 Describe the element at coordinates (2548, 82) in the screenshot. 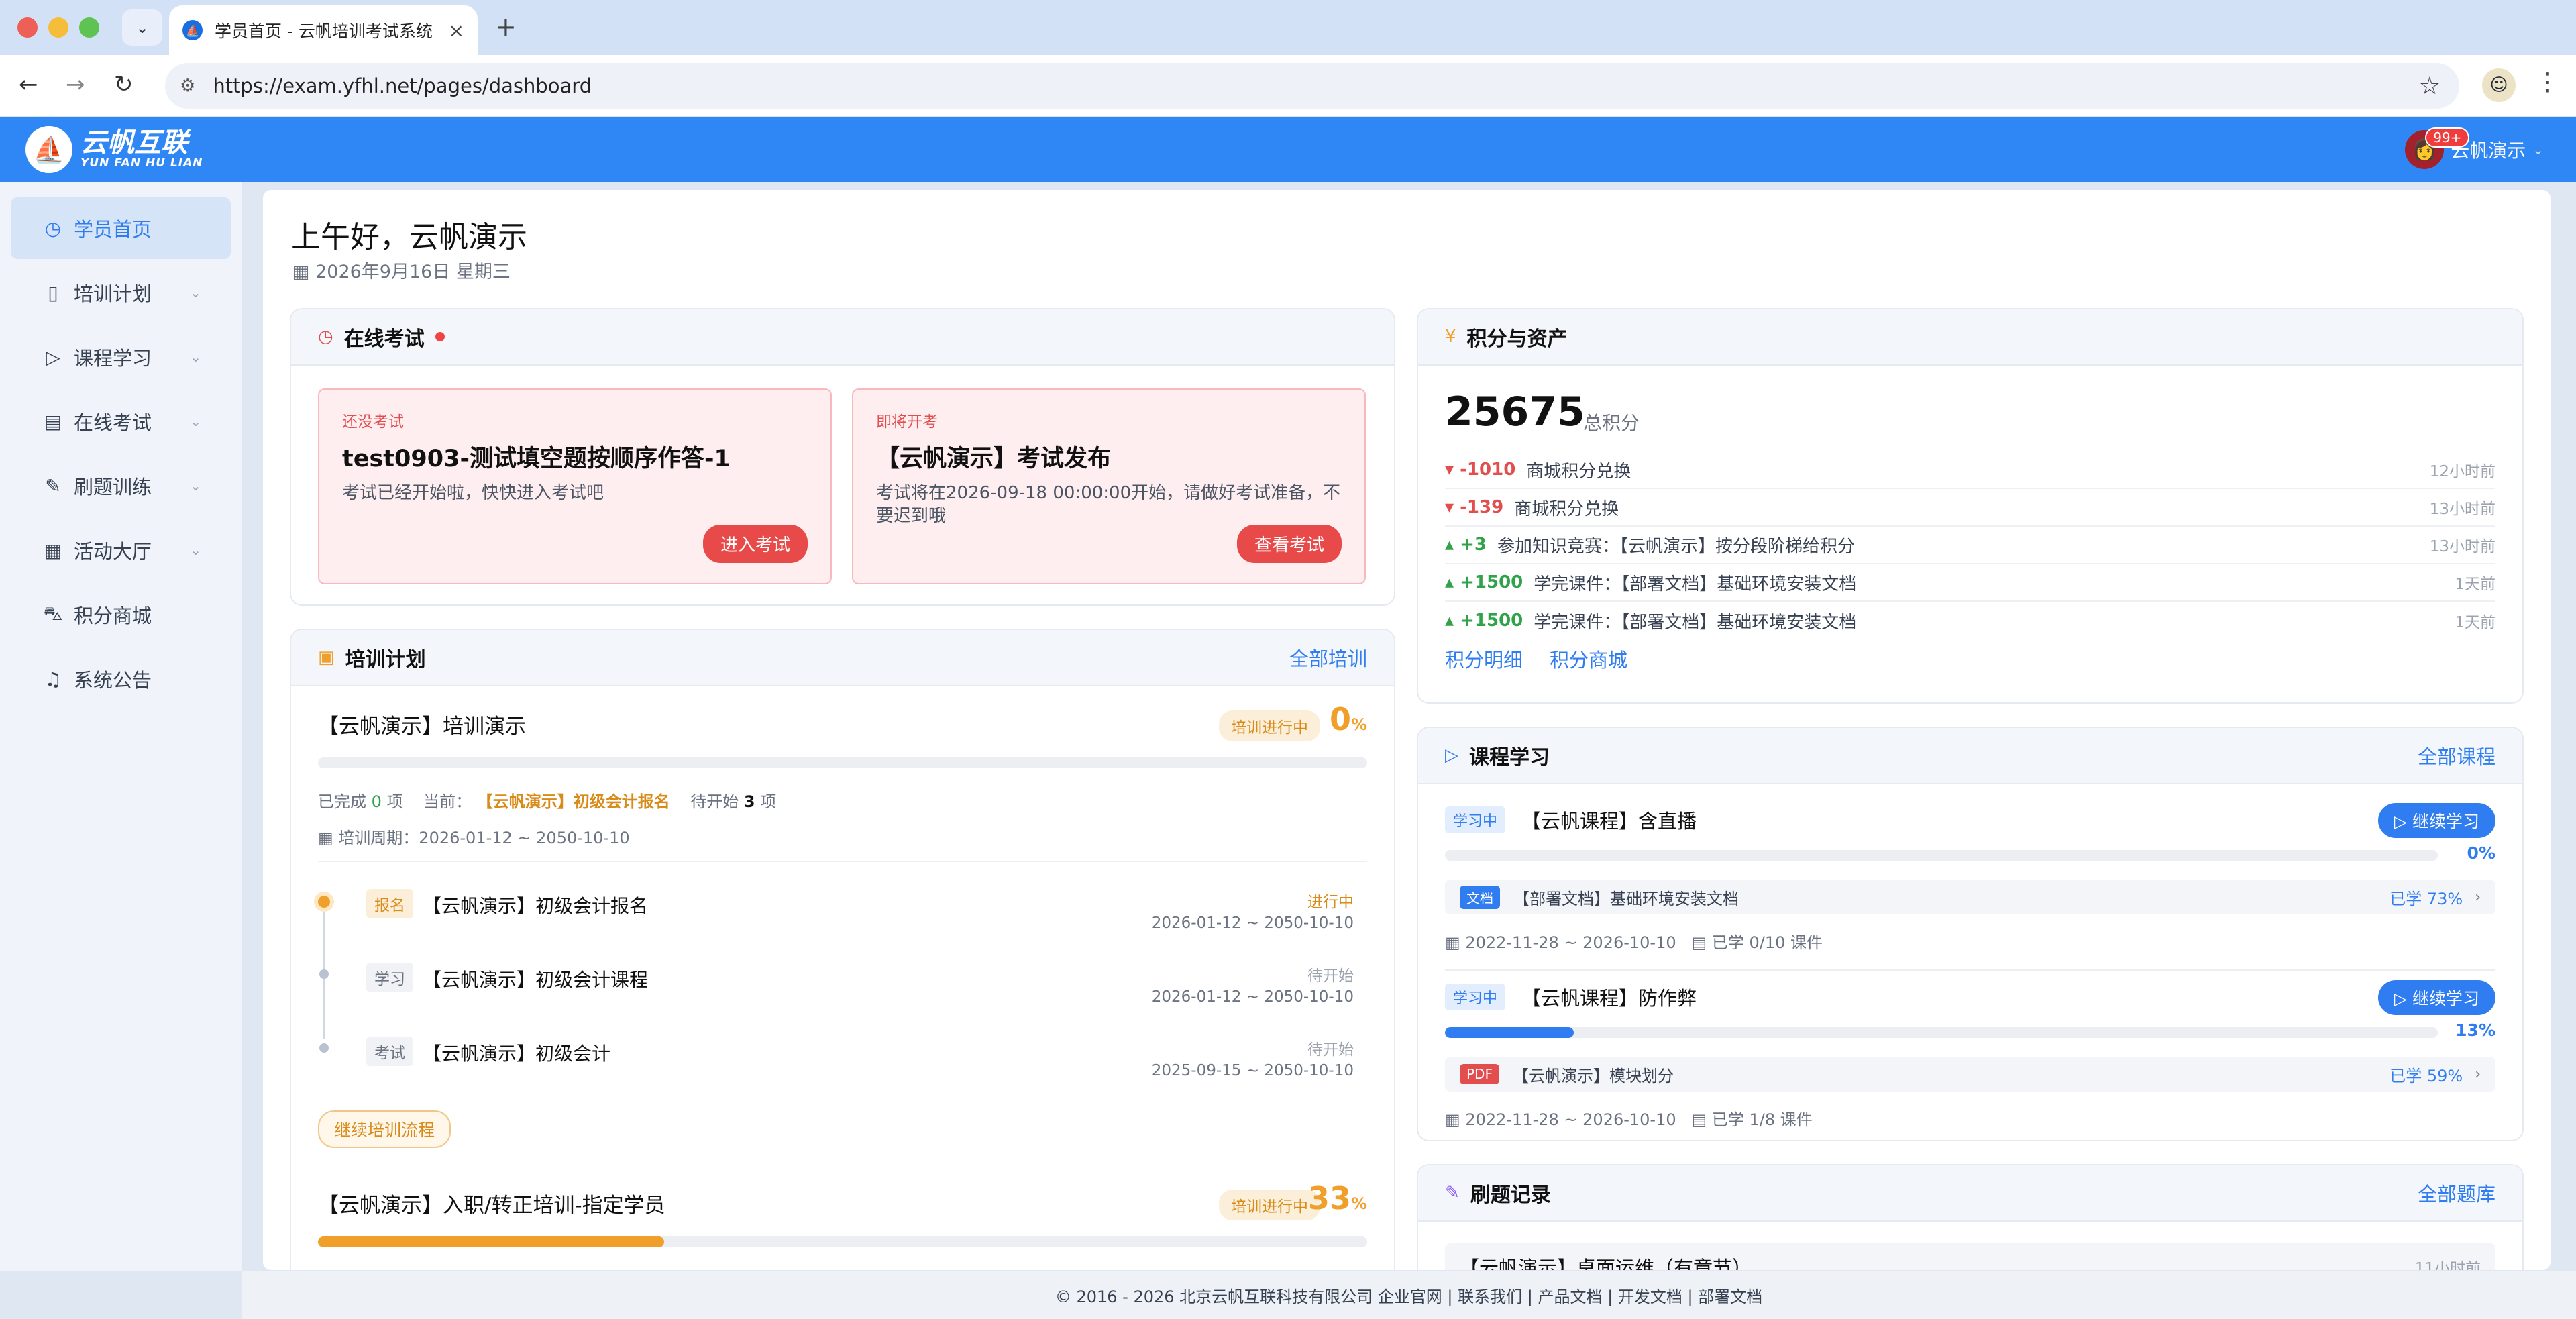

I see `browser-menu-icon: ⋮` at that location.